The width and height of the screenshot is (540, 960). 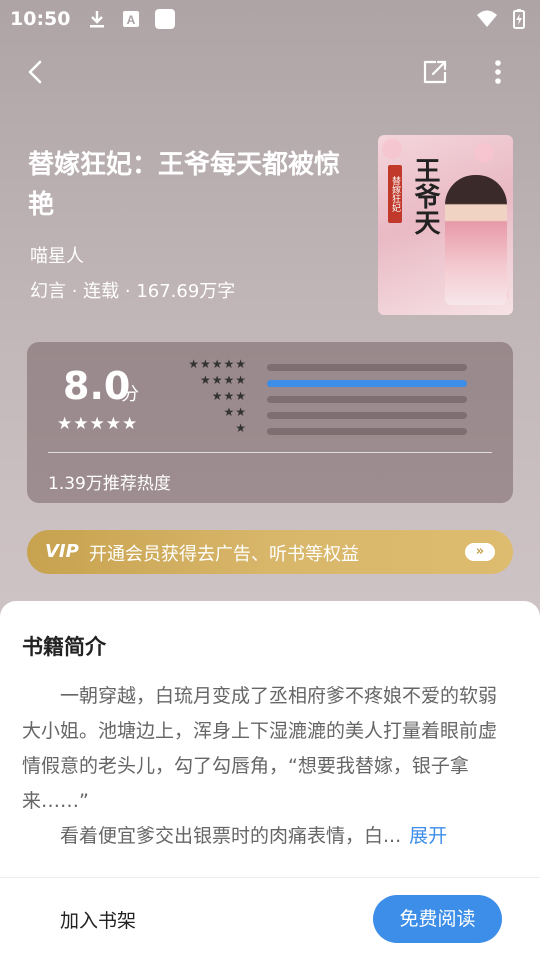 I want to click on rating-dist-row: ★★, so click(x=323, y=413).